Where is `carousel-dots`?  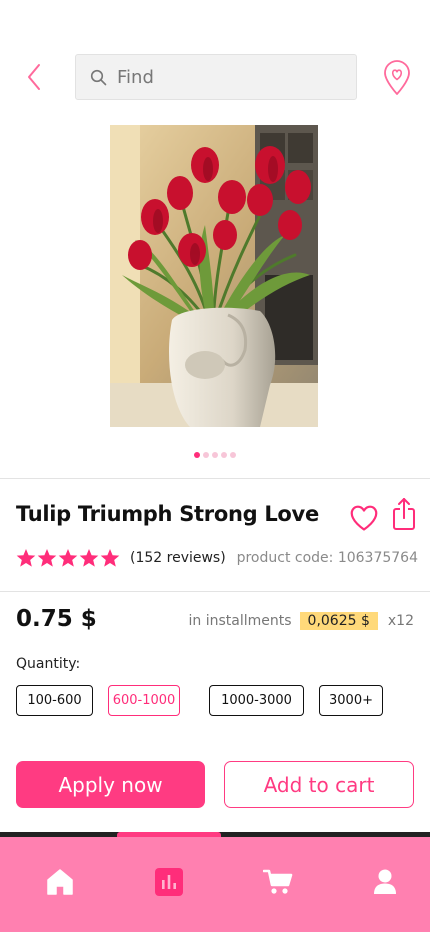 carousel-dots is located at coordinates (215, 455).